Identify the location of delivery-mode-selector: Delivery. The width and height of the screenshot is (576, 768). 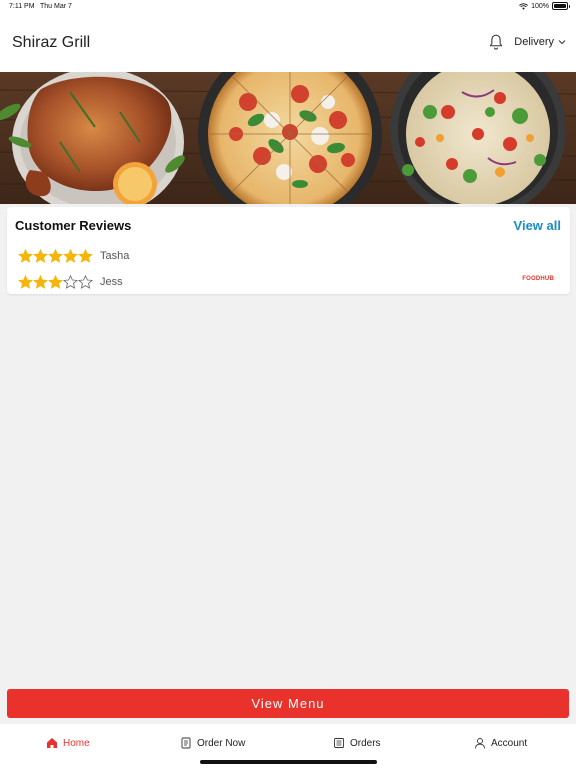
(540, 42).